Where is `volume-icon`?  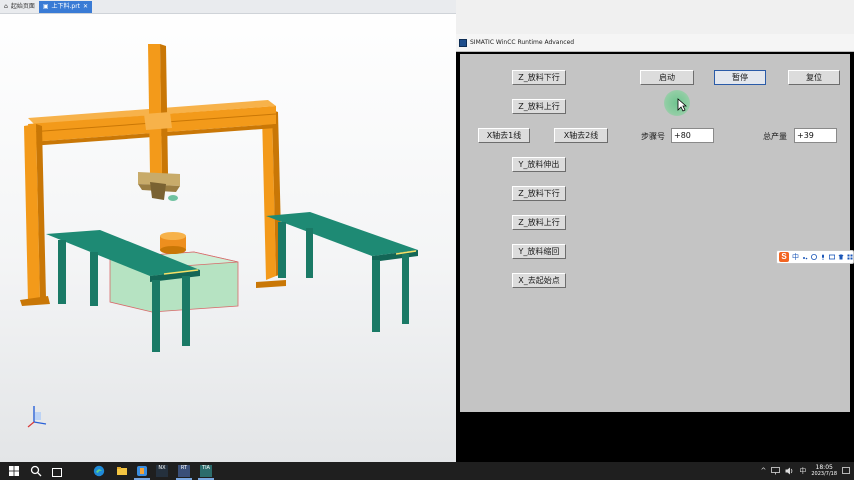 volume-icon is located at coordinates (789, 471).